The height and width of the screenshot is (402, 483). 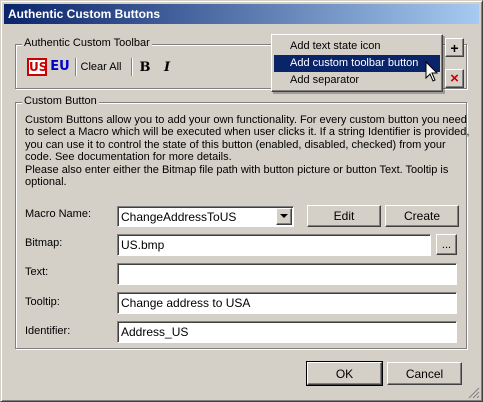 I want to click on cancel-button-label: Cancel, so click(x=424, y=373).